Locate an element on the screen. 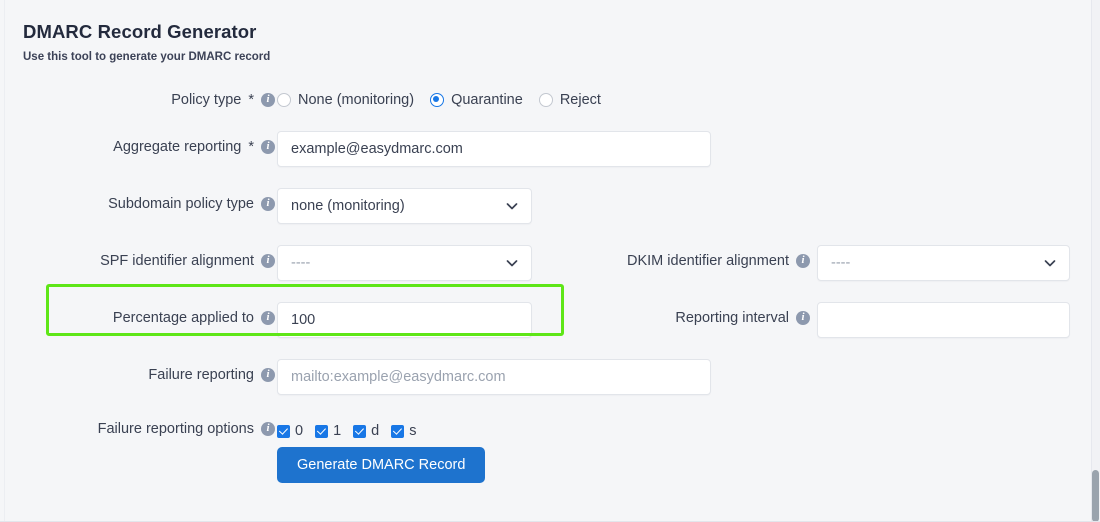 This screenshot has height=522, width=1100. failure-reporting-options-checkbox-group: 0 1 d s is located at coordinates (346, 431).